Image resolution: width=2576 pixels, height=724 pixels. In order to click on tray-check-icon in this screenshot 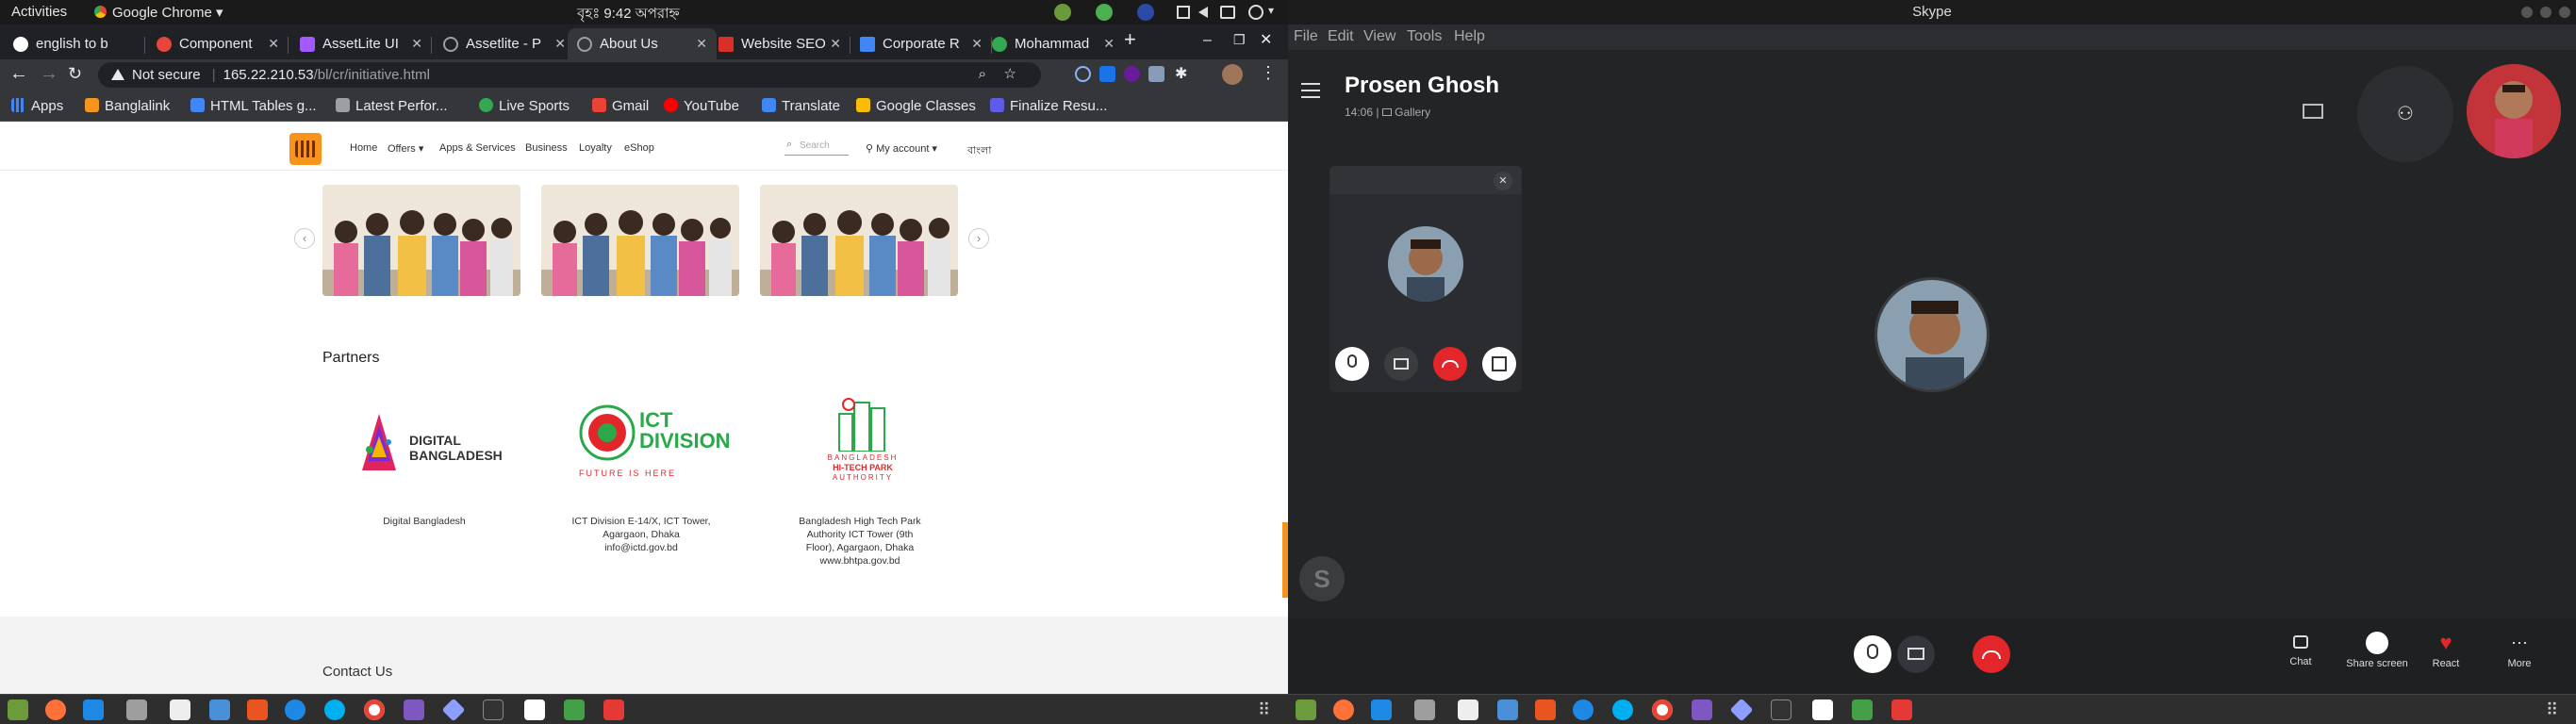, I will do `click(1104, 12)`.